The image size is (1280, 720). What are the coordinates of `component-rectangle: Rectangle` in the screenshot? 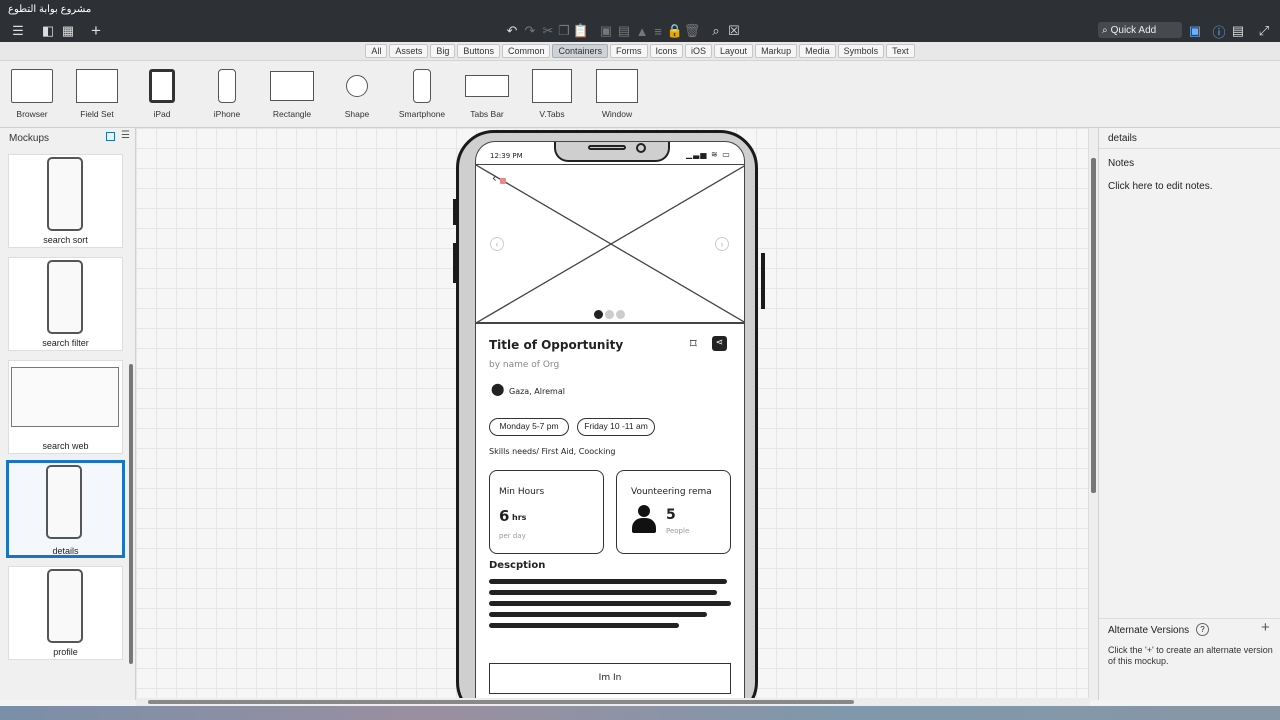 It's located at (292, 93).